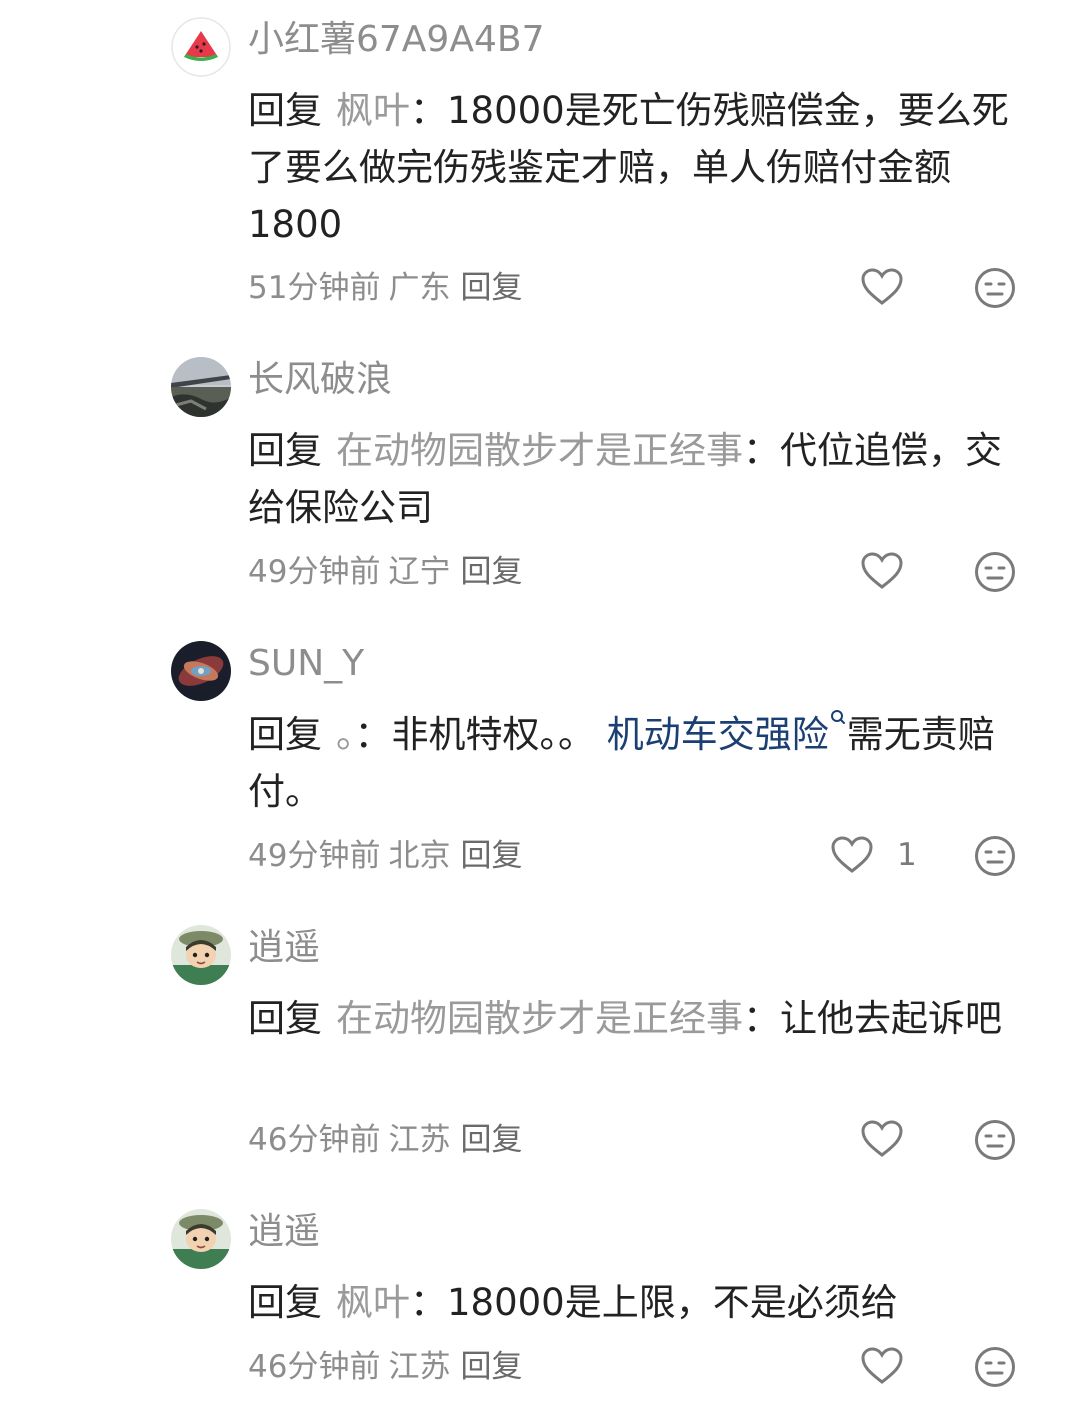 Image resolution: width=1079 pixels, height=1410 pixels. What do you see at coordinates (874, 855) in the screenshot?
I see `like-button: 1` at bounding box center [874, 855].